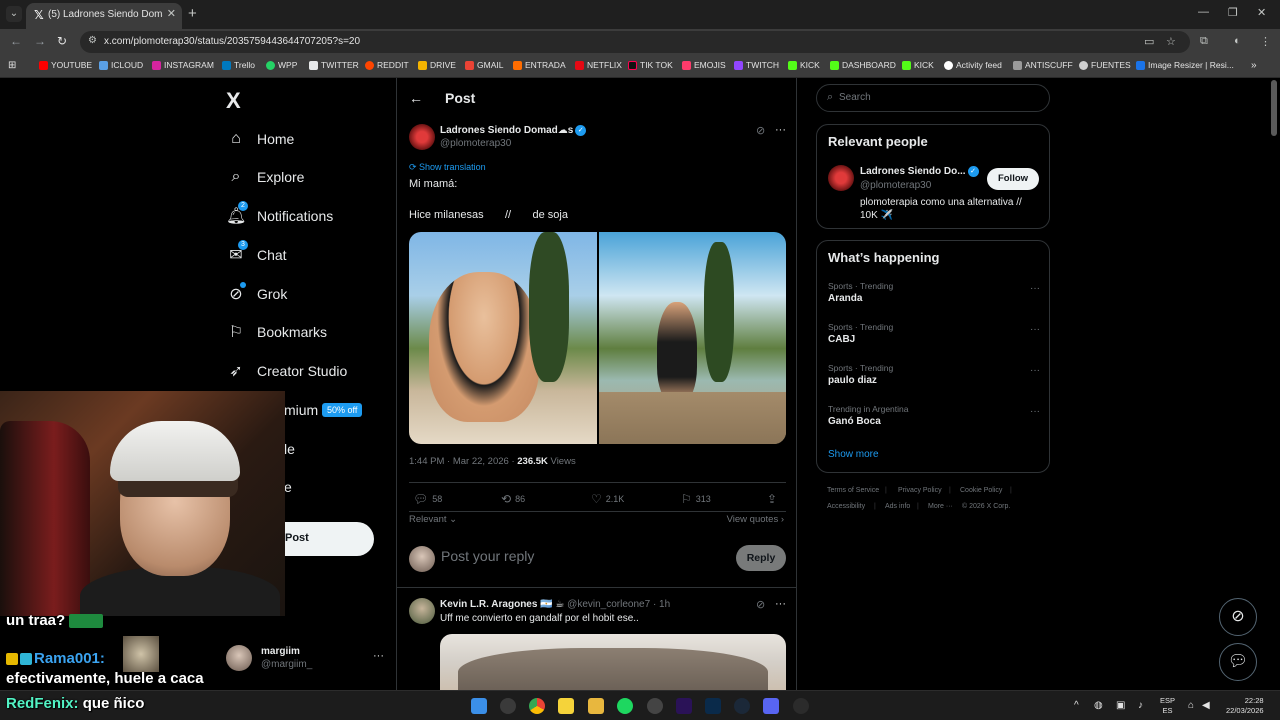  I want to click on bookmark-item: TIK TOK, so click(650, 65).